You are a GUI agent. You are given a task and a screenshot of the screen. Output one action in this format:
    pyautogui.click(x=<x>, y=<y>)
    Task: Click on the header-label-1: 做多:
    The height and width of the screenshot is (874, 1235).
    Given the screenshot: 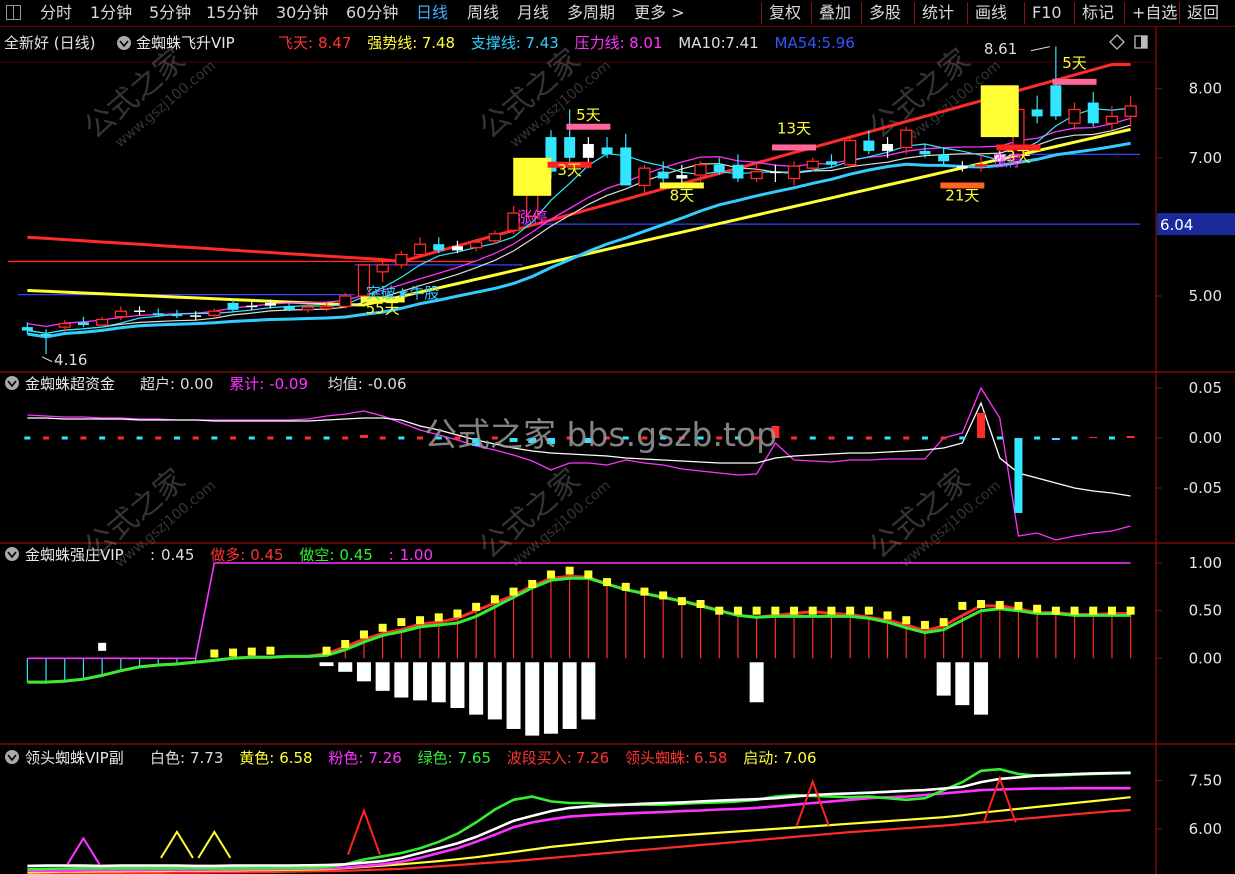 What is the action you would take?
    pyautogui.click(x=227, y=555)
    